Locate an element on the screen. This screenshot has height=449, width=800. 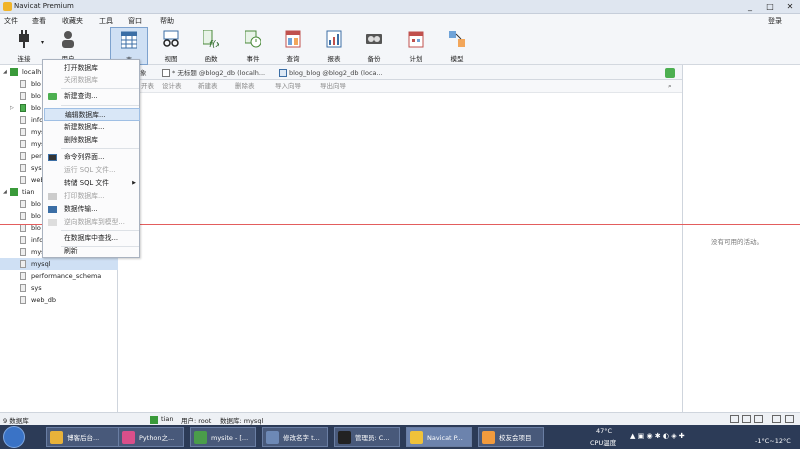
menu-view: 查看 is located at coordinates (39, 21).